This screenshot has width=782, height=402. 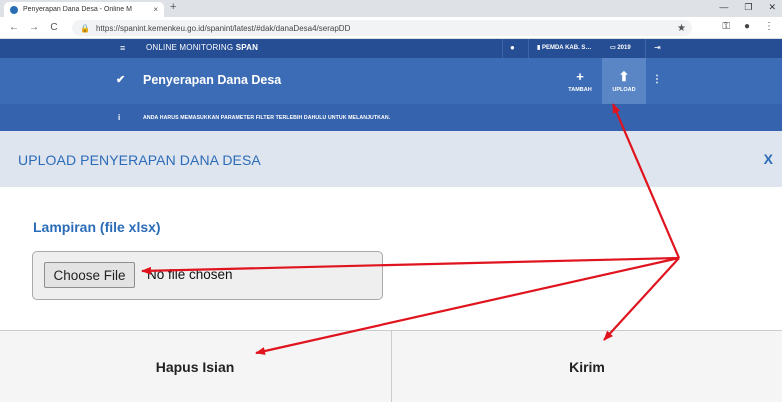 I want to click on tab-title: Penyerapan Dana Desa - Online M, so click(x=77, y=9).